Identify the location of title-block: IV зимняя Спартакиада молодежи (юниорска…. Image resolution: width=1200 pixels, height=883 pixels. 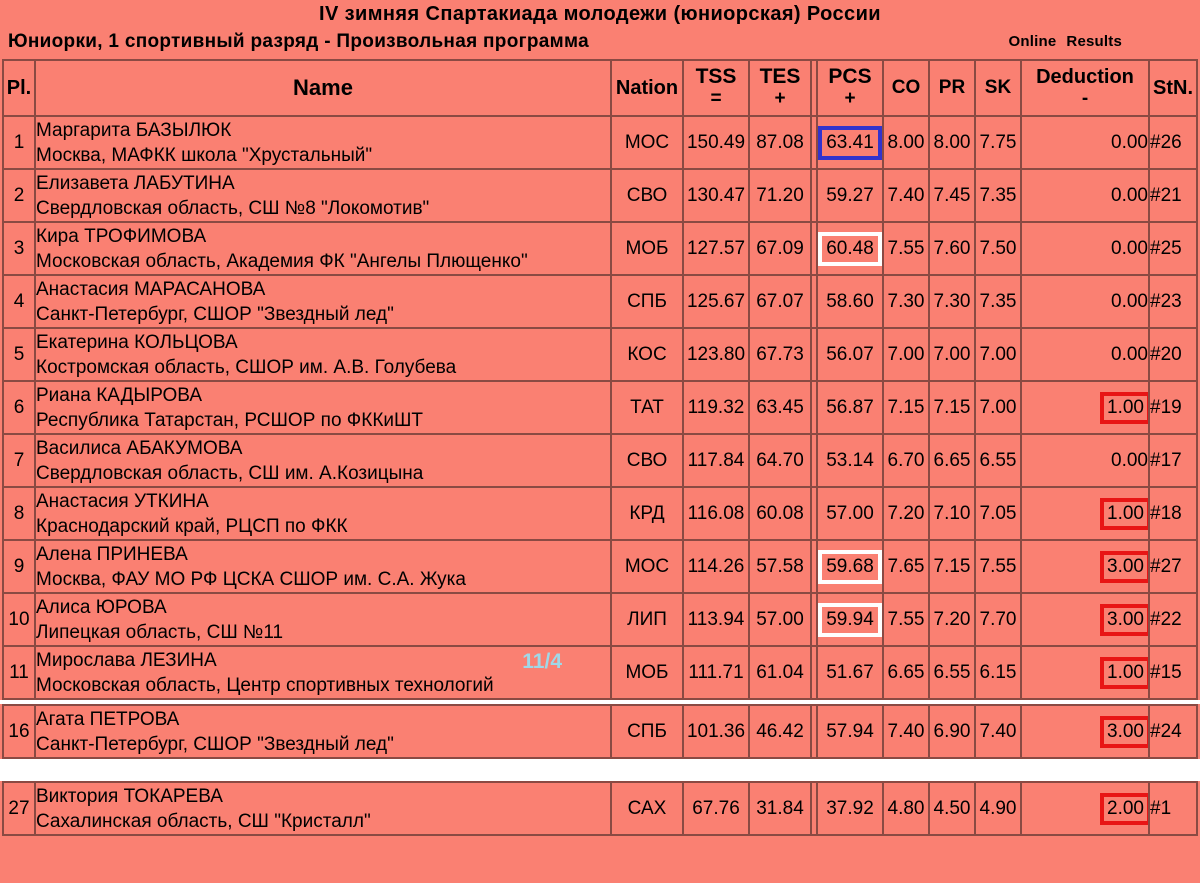
(600, 28).